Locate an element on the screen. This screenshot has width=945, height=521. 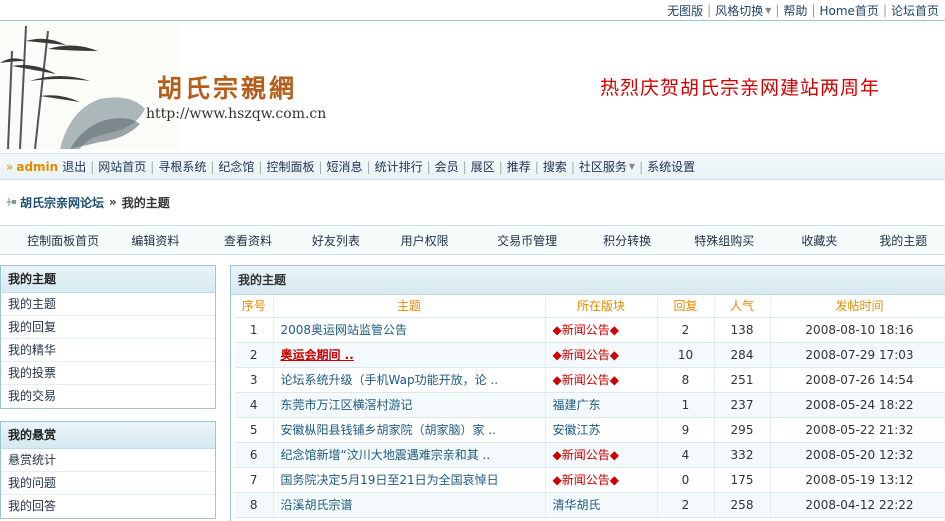
username-link: admin is located at coordinates (37, 167).